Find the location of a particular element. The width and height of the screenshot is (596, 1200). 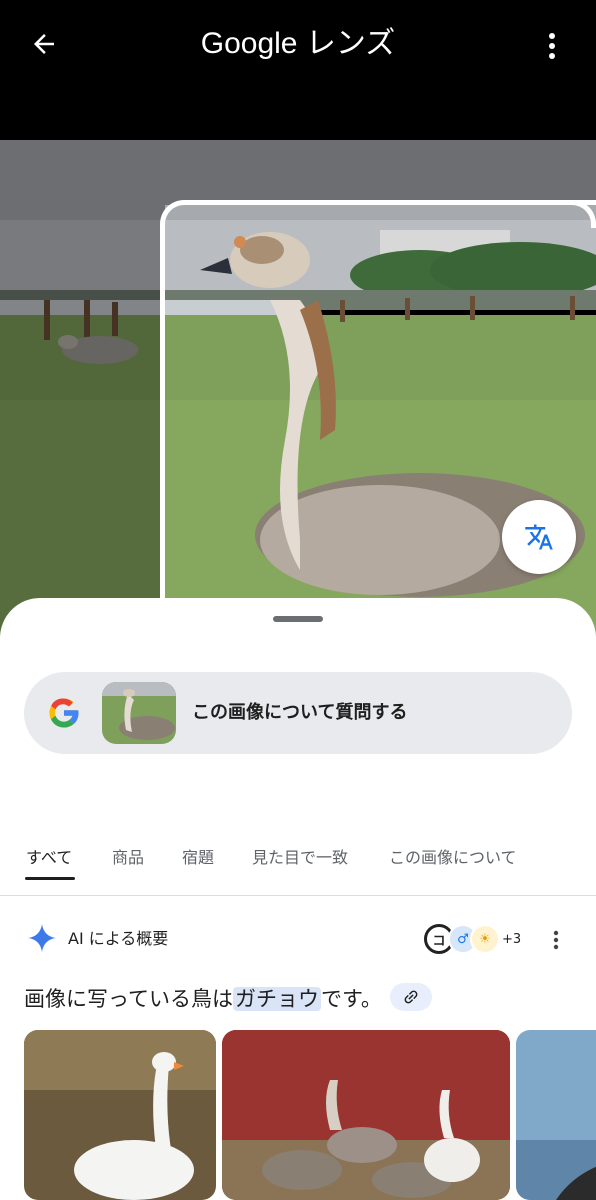

more-options-button is located at coordinates (552, 46).